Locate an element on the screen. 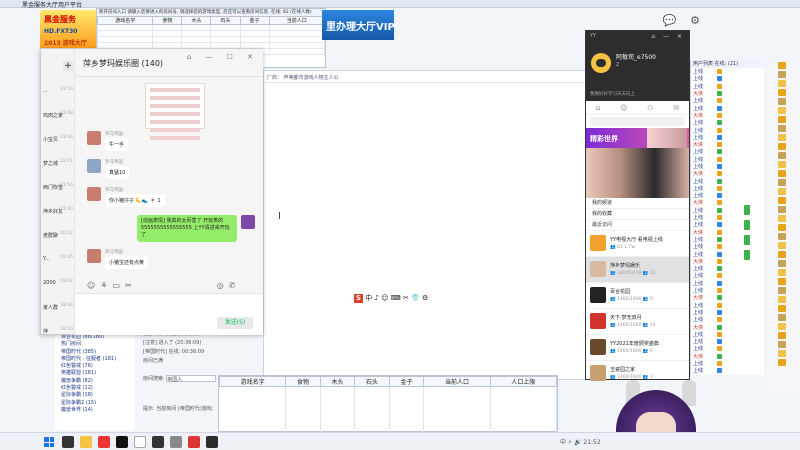 This screenshot has width=800, height=450. col-header: 金子 is located at coordinates (254, 20).